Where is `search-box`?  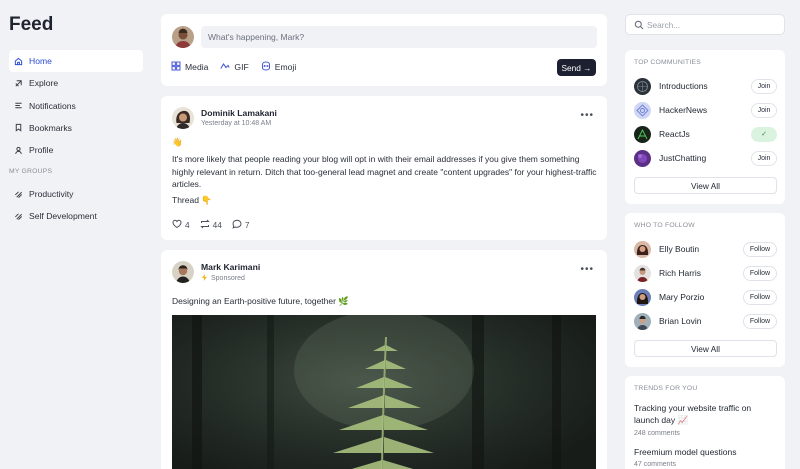
search-box is located at coordinates (705, 24).